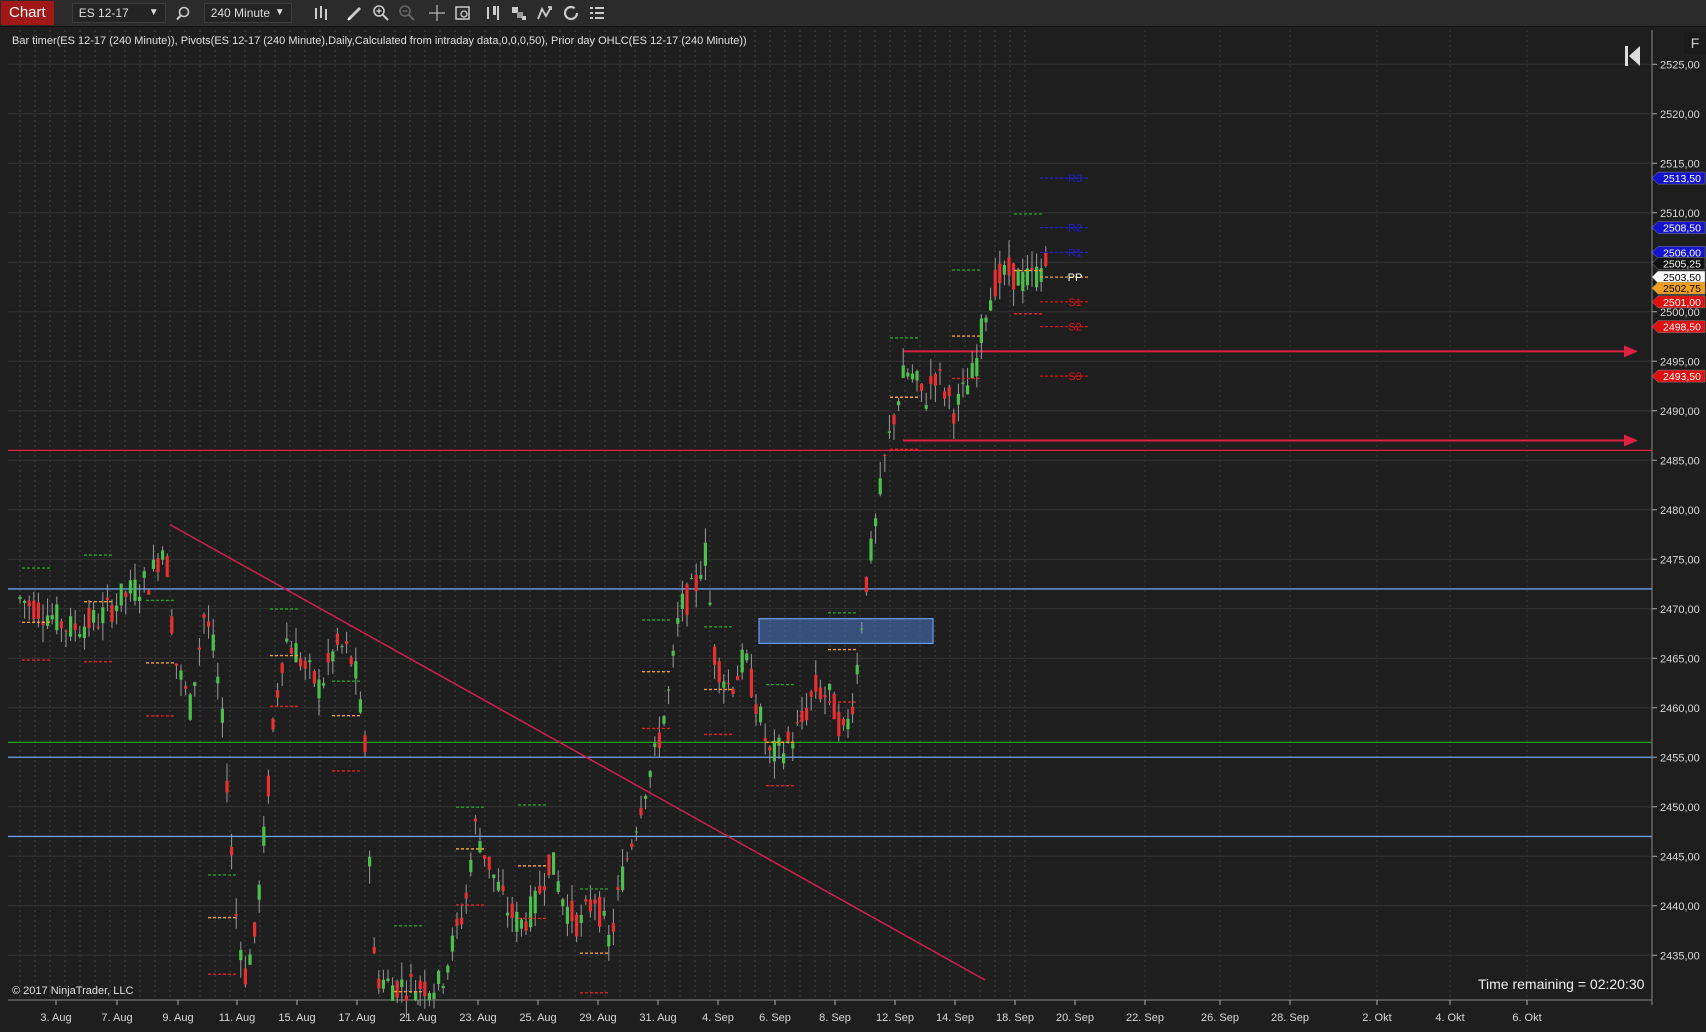  What do you see at coordinates (545, 13) in the screenshot?
I see `strategies-icon` at bounding box center [545, 13].